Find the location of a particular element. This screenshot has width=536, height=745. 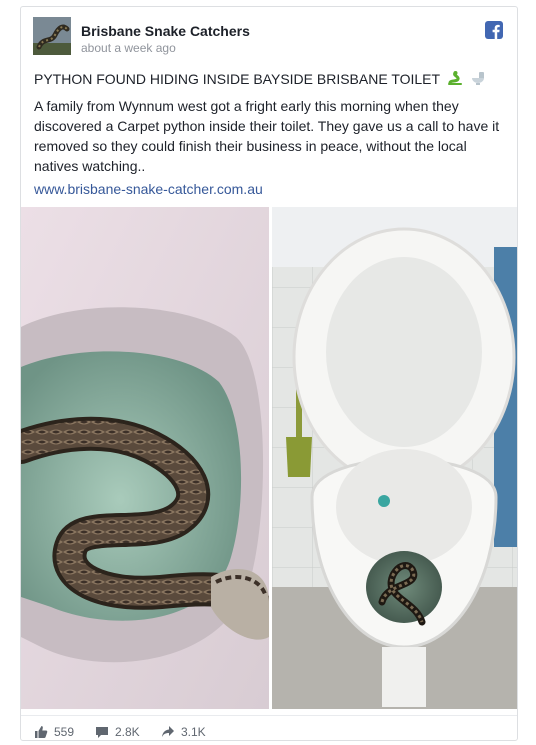

comments-count: 2.8K is located at coordinates (117, 732).